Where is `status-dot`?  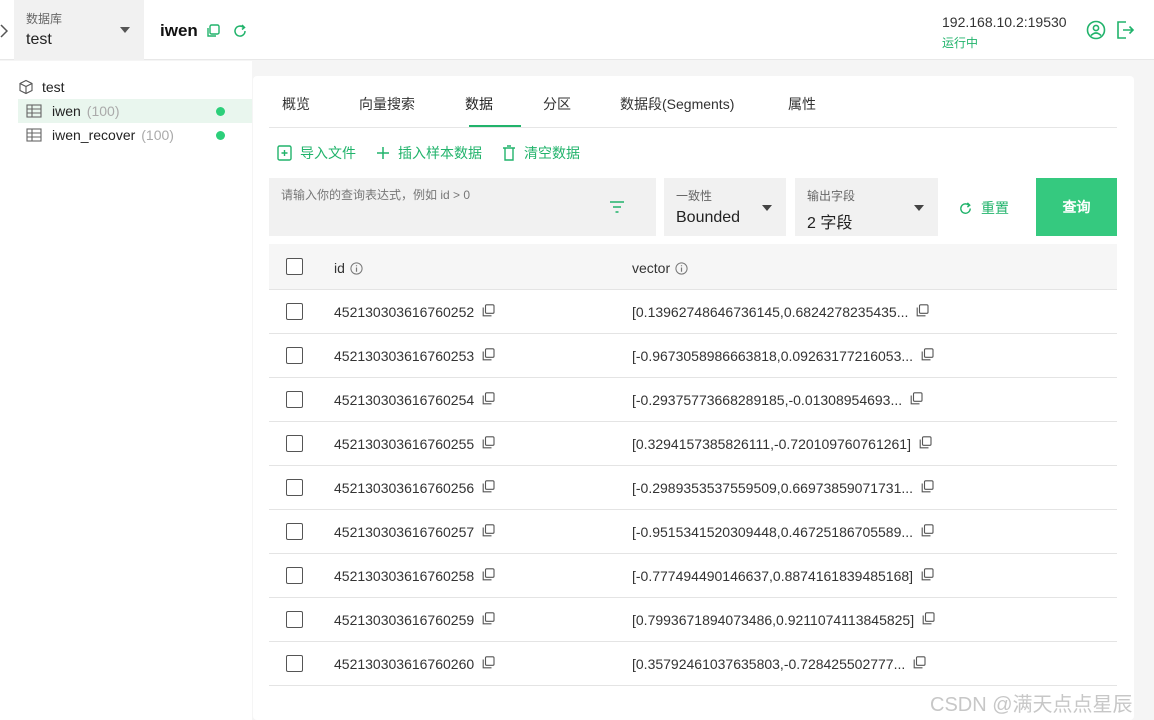
status-dot is located at coordinates (220, 111).